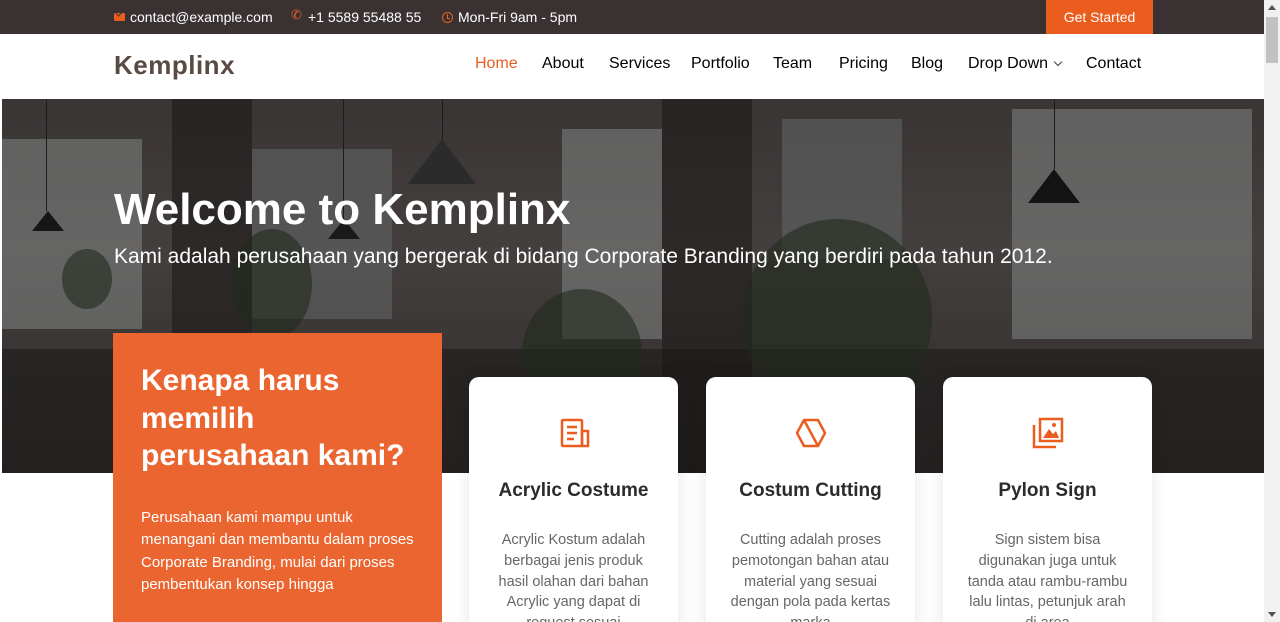 Image resolution: width=1280 pixels, height=622 pixels. Describe the element at coordinates (720, 64) in the screenshot. I see `nav-portfolio: Portfolio` at that location.